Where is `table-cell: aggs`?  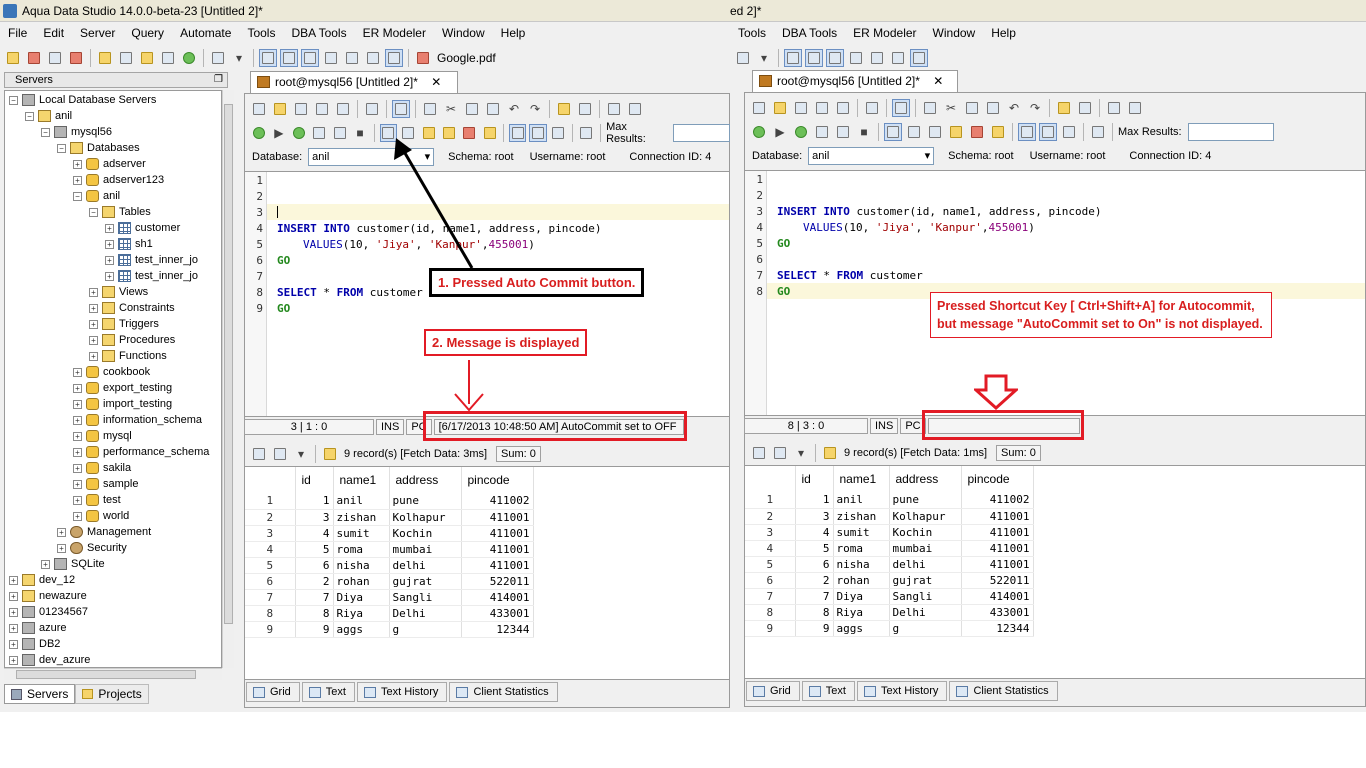 table-cell: aggs is located at coordinates (861, 628).